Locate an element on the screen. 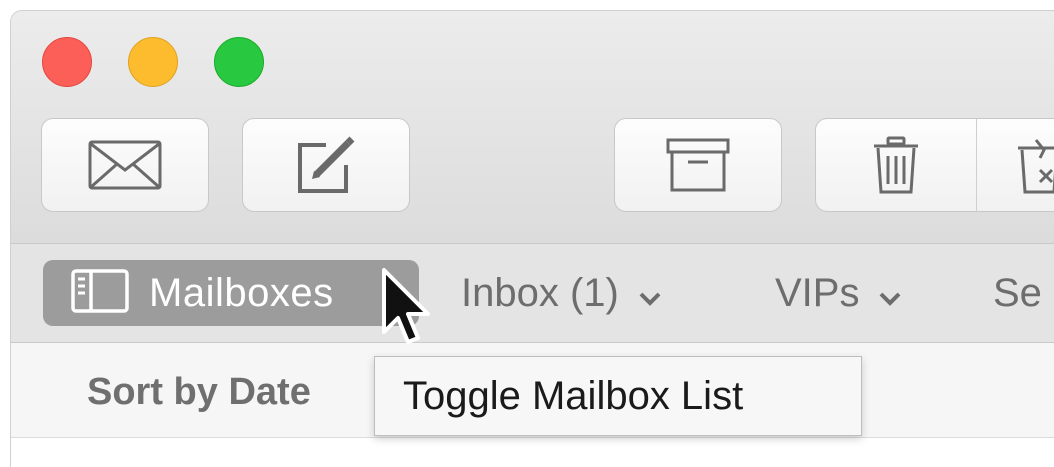  favorite-vips: VIPs is located at coordinates (838, 293).